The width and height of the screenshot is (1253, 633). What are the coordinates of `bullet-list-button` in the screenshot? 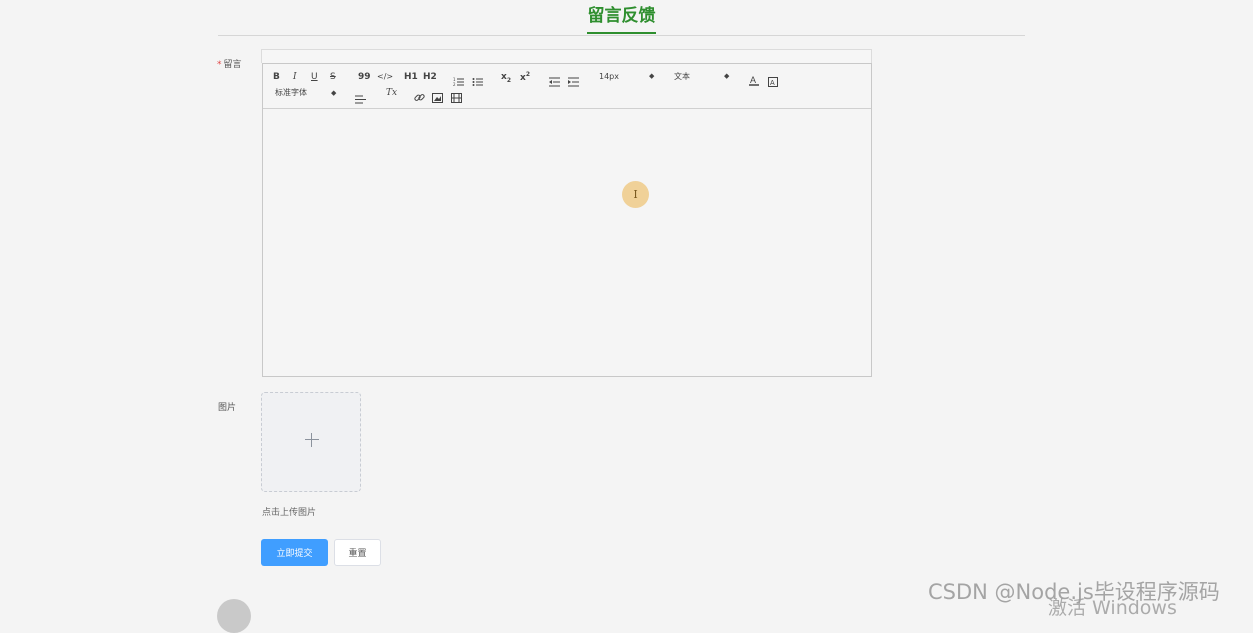 It's located at (477, 81).